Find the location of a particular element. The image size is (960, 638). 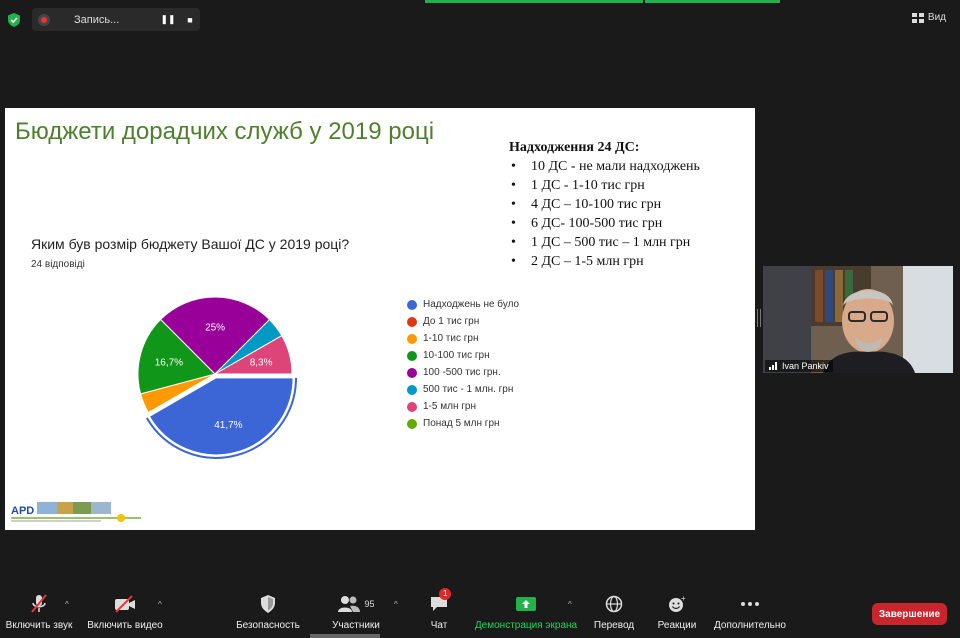

budget-pie-chart: 41,7% 16,7% 25% 8,3% is located at coordinates (217, 377).